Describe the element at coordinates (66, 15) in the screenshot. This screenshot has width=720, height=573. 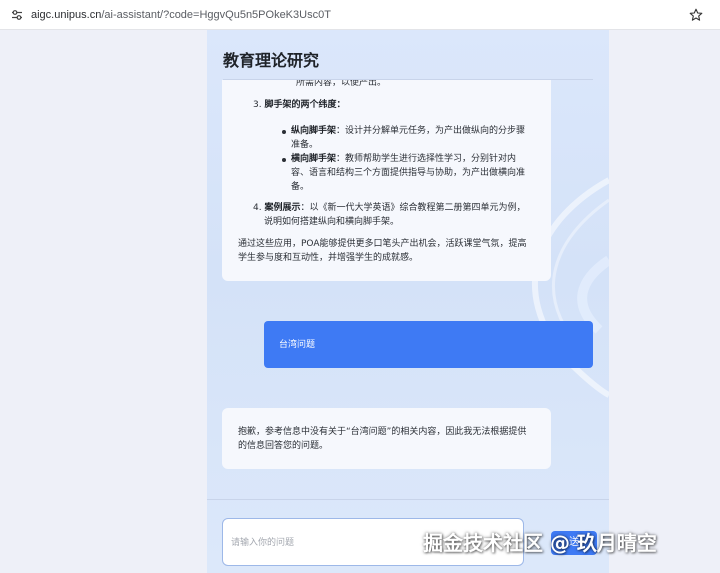
I see `url-host: aigc.unipus.cn` at that location.